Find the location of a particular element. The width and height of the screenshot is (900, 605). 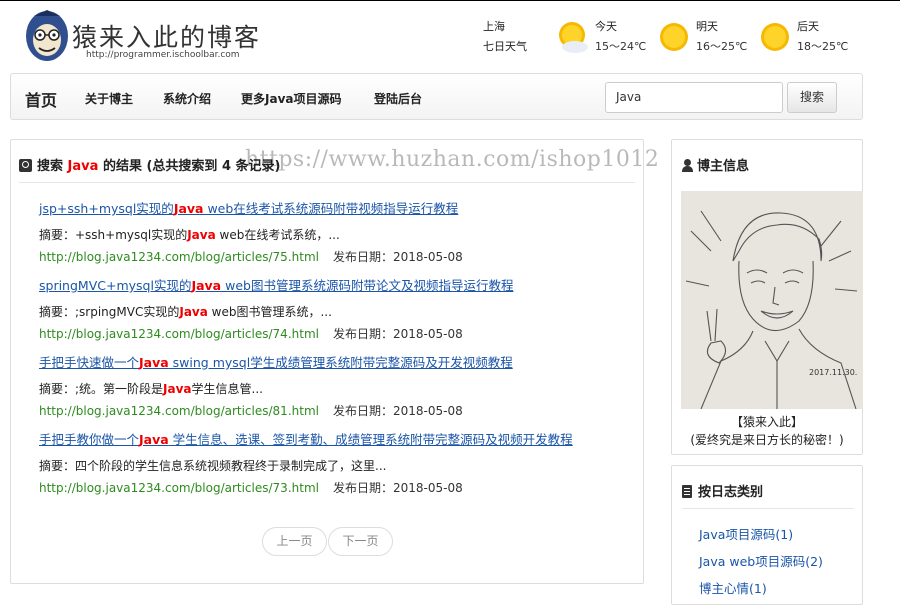

search-keyword: Java is located at coordinates (83, 166).